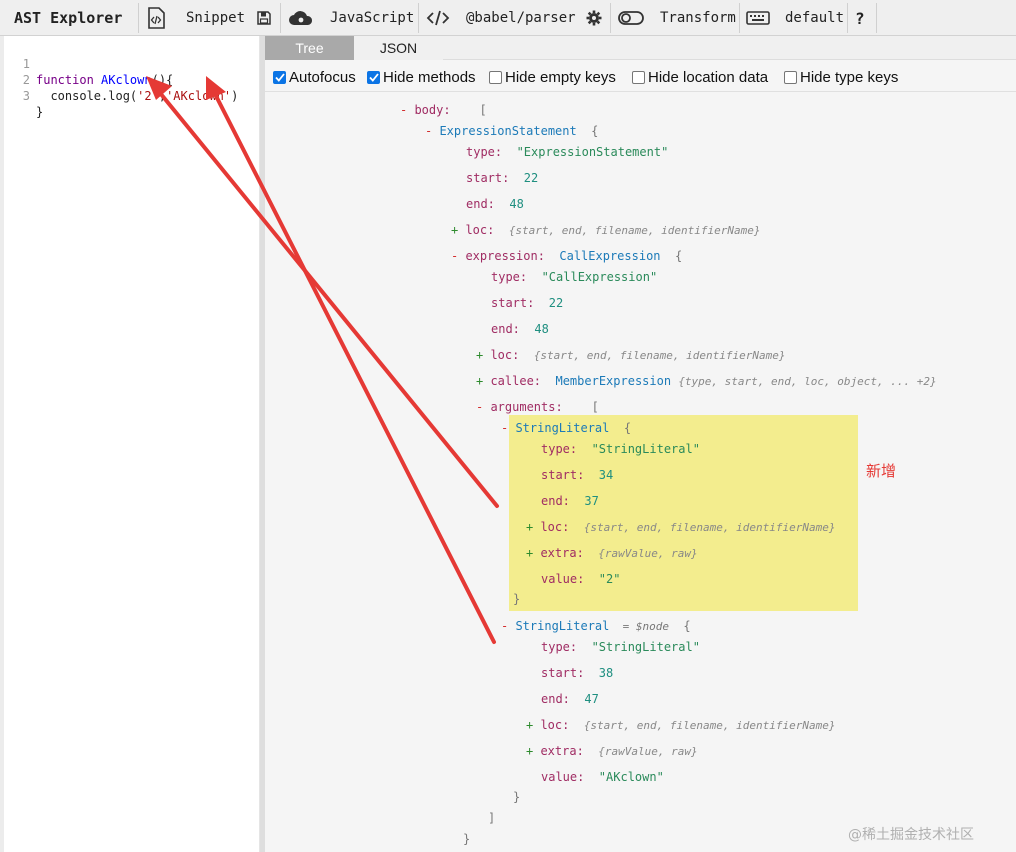 Image resolution: width=1016 pixels, height=852 pixels. I want to click on hide-type-keys-option: Hide type keys, so click(841, 77).